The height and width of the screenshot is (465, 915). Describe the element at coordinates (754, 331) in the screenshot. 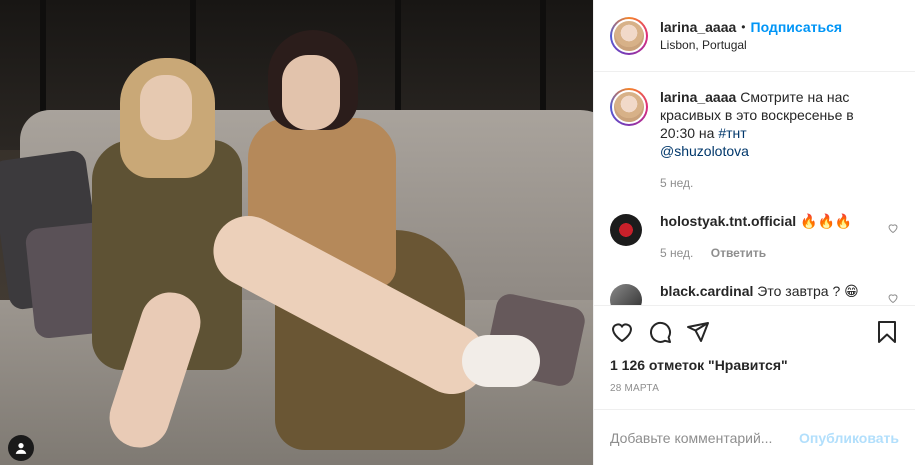

I see `post-actions` at that location.